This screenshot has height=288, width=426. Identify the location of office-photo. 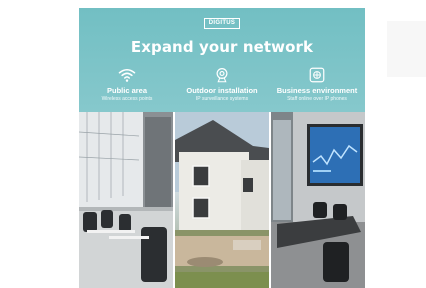
(126, 200).